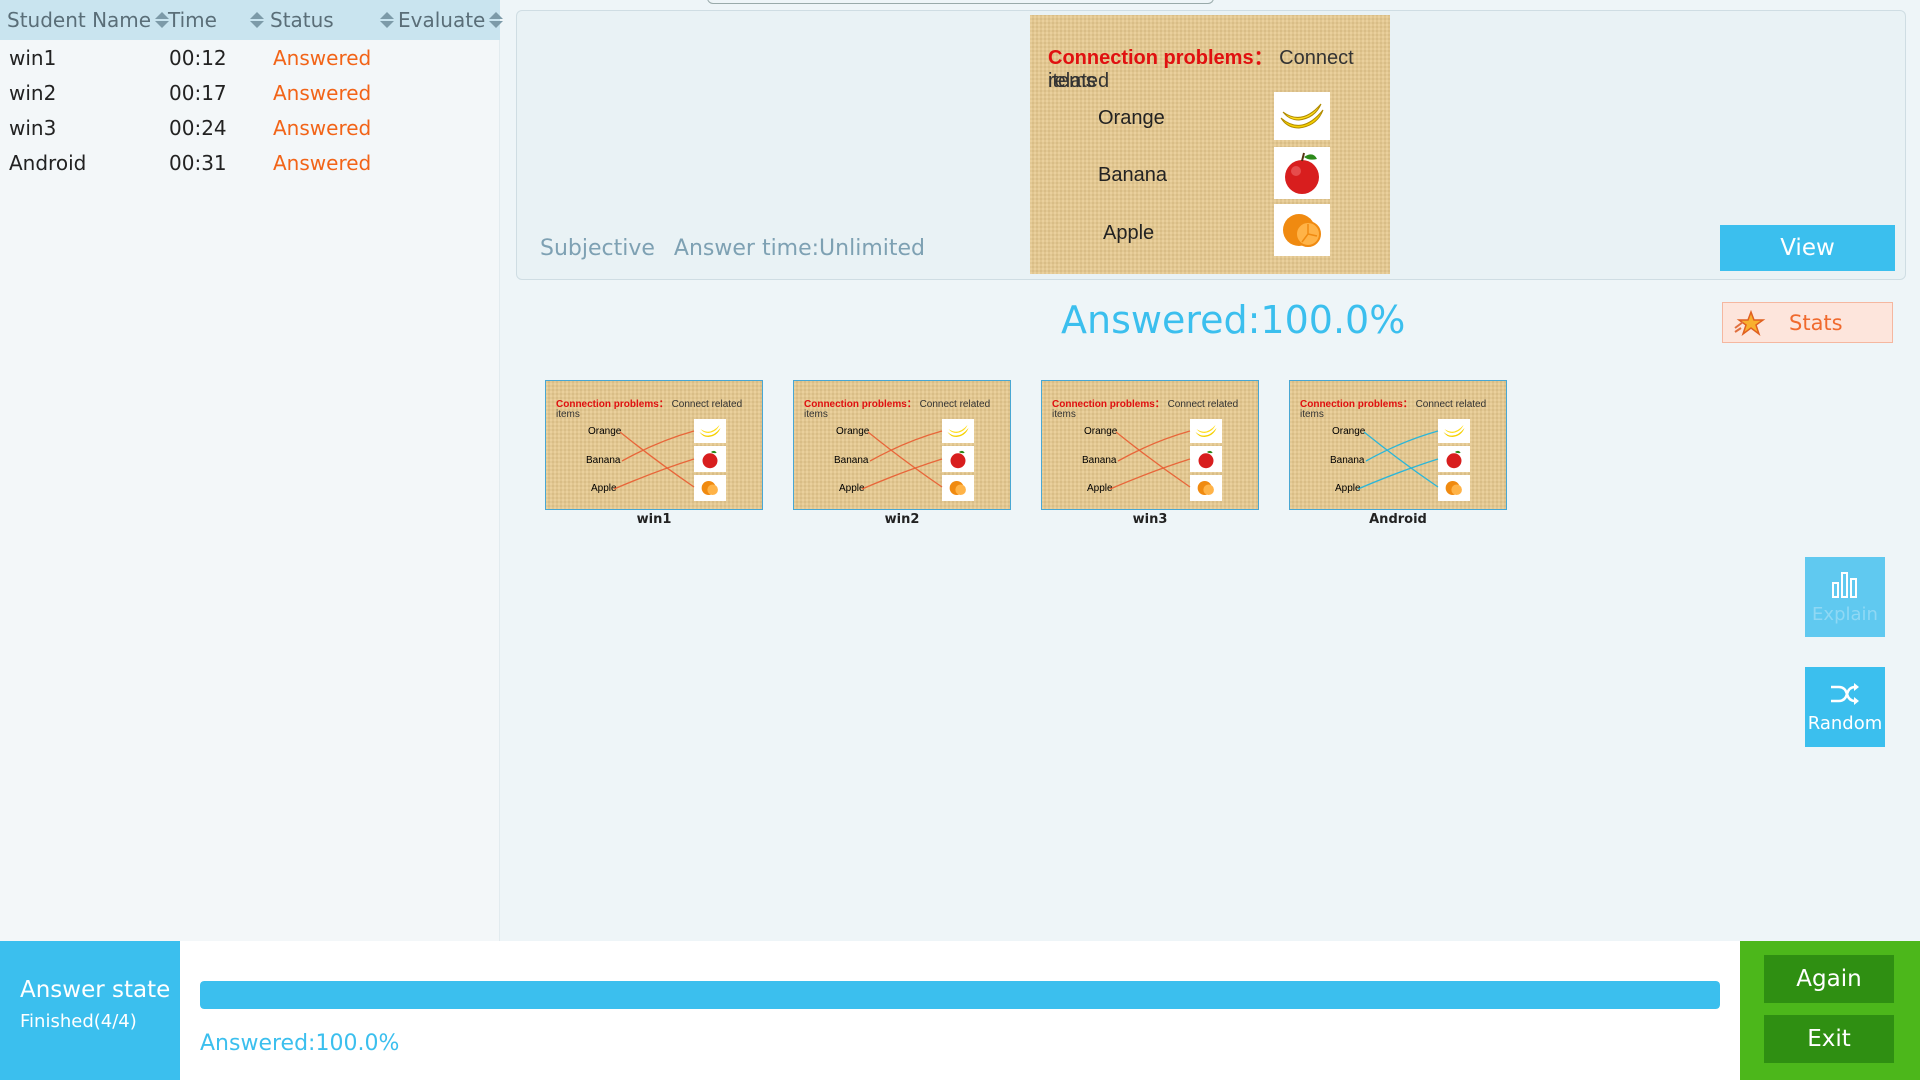 The image size is (1920, 1080). I want to click on again-button: Again, so click(1829, 979).